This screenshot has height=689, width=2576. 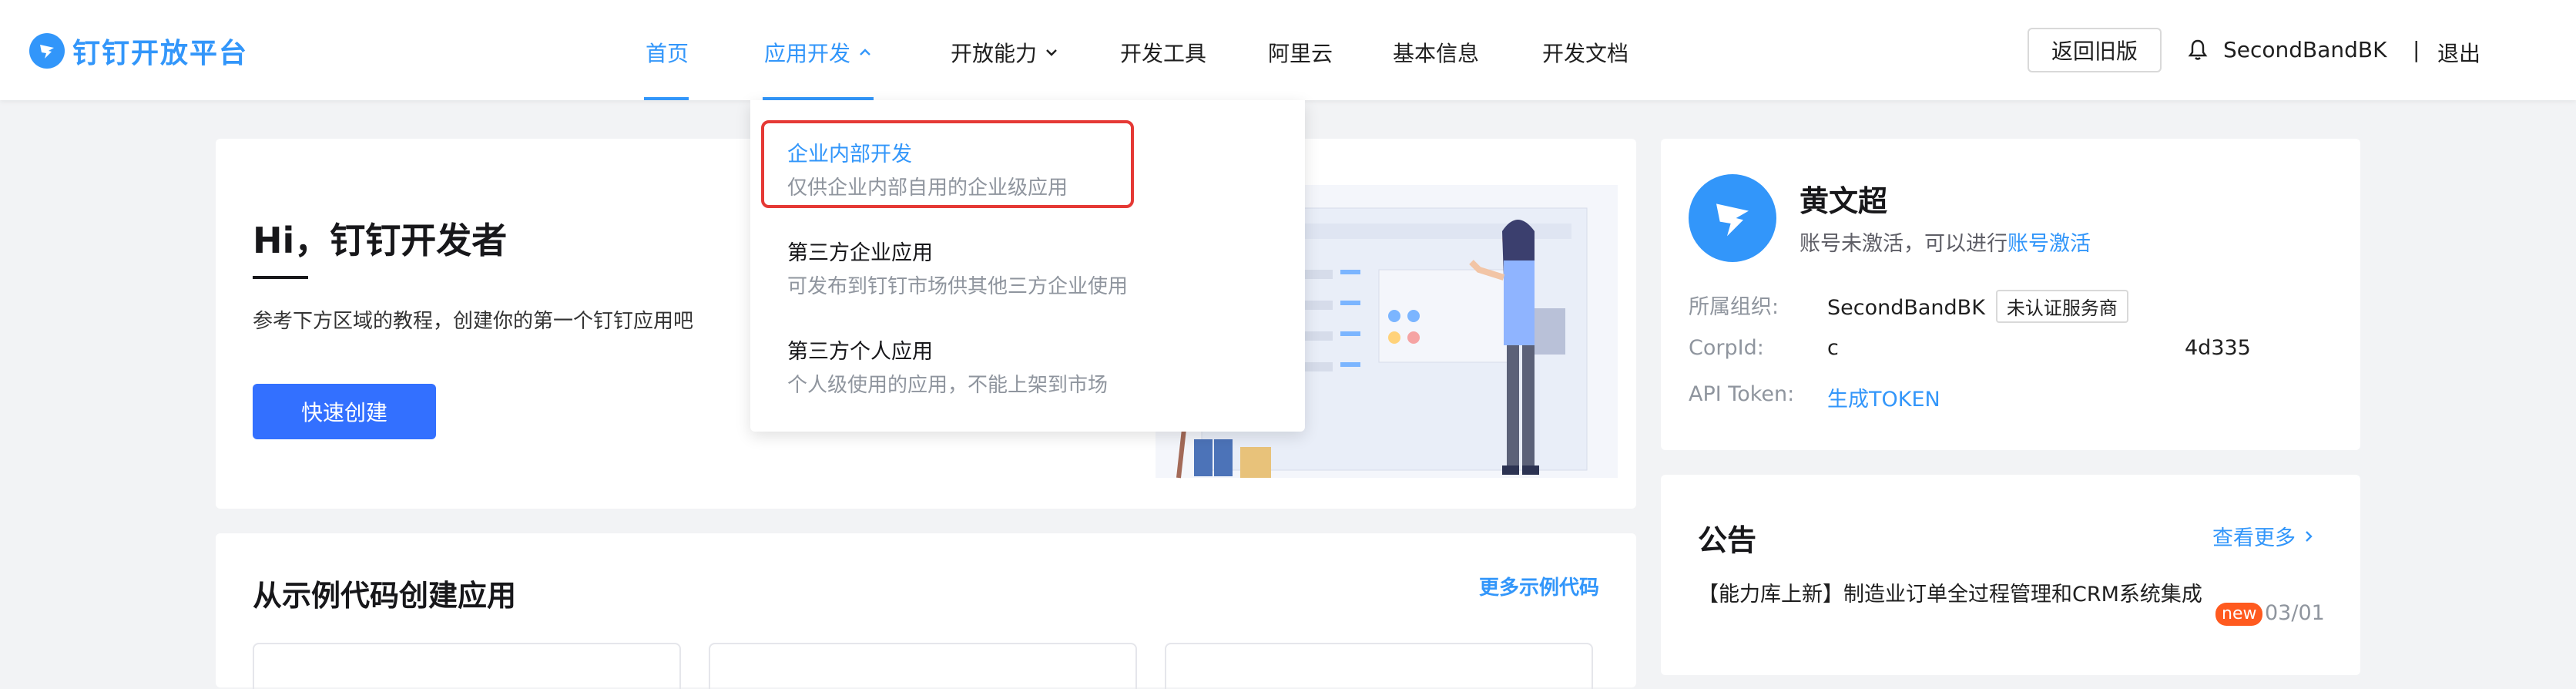 What do you see at coordinates (1833, 348) in the screenshot?
I see `corpid-value-start: c` at bounding box center [1833, 348].